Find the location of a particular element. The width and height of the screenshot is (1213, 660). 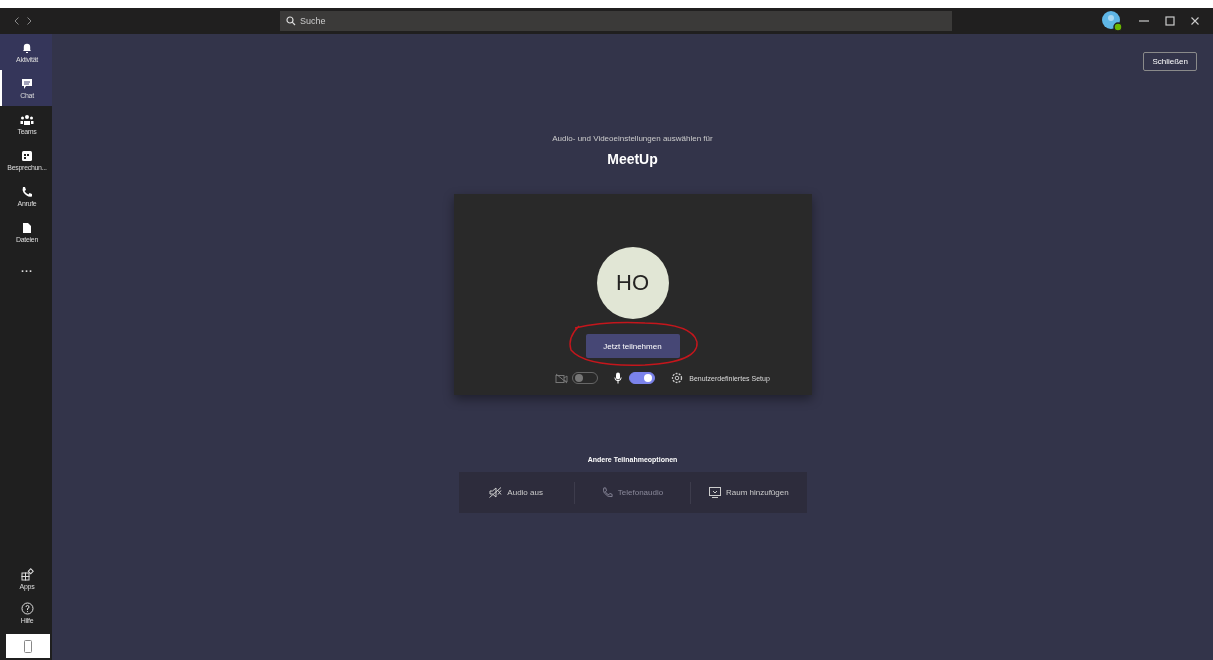

settings-icon is located at coordinates (677, 378).